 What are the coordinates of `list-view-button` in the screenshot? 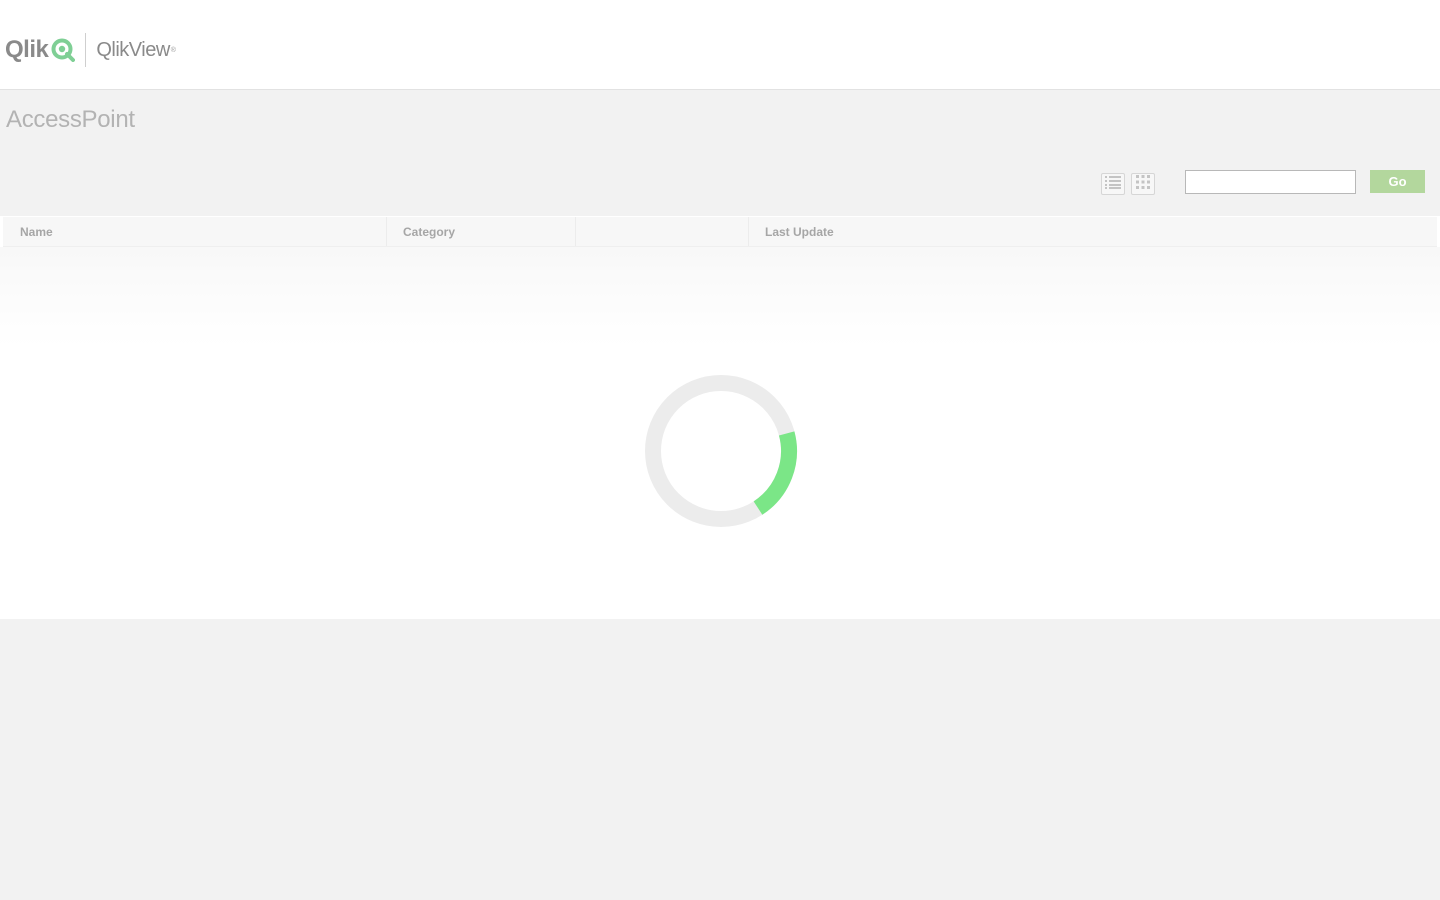 It's located at (1113, 184).